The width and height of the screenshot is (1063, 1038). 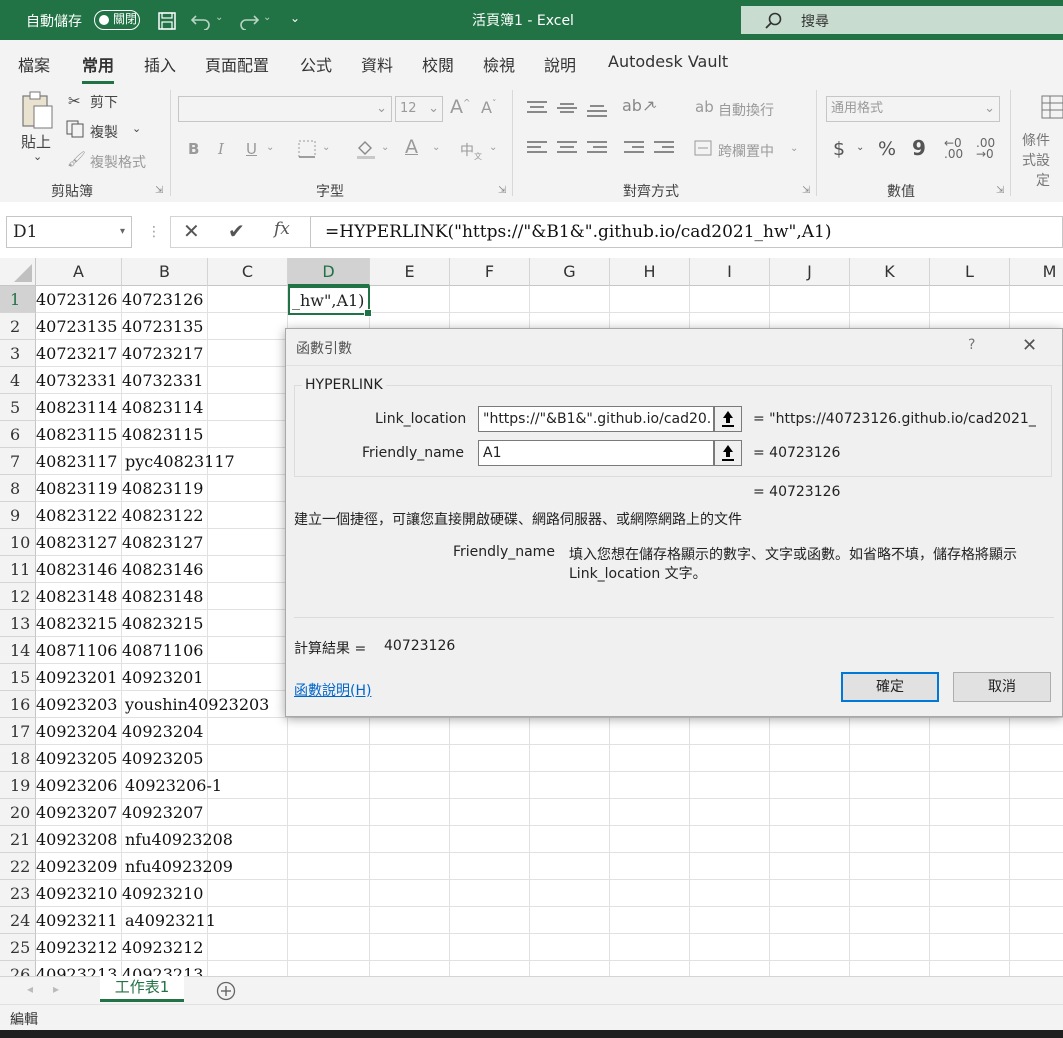 What do you see at coordinates (326, 147) in the screenshot?
I see `borders-dropdown-icon: ⌄` at bounding box center [326, 147].